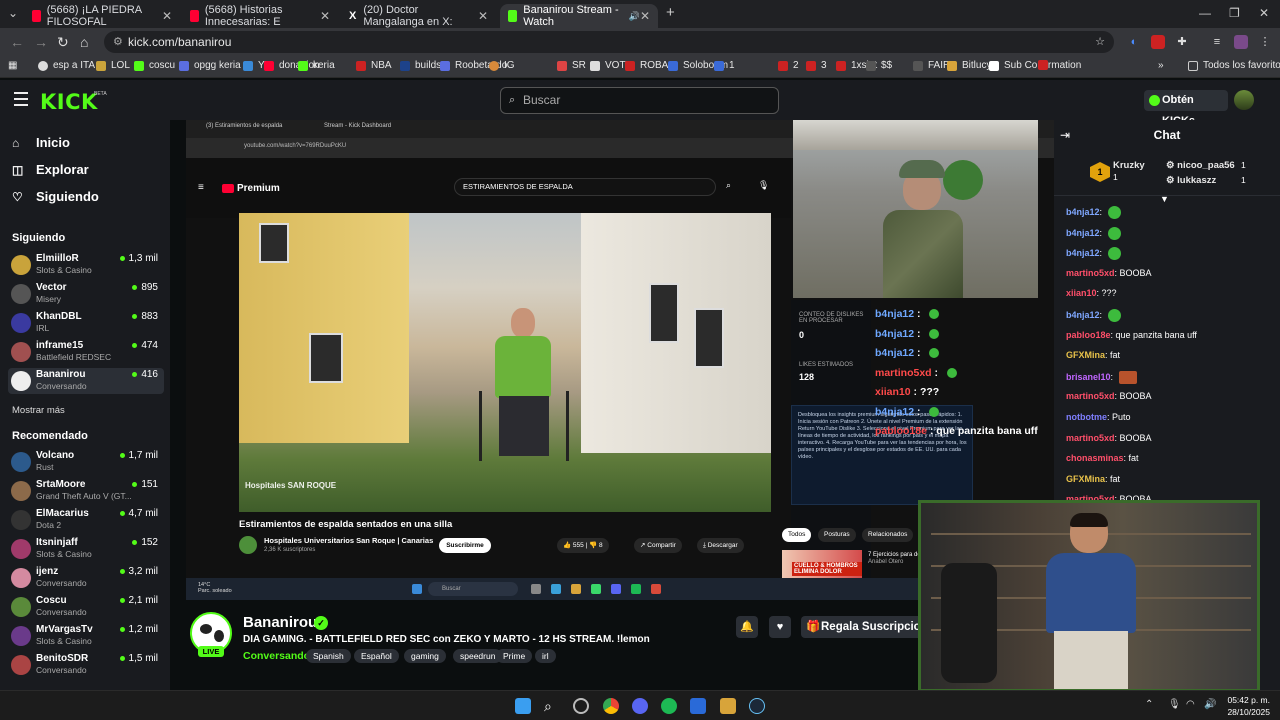  I want to click on volume-icon: 🔊, so click(1210, 704).